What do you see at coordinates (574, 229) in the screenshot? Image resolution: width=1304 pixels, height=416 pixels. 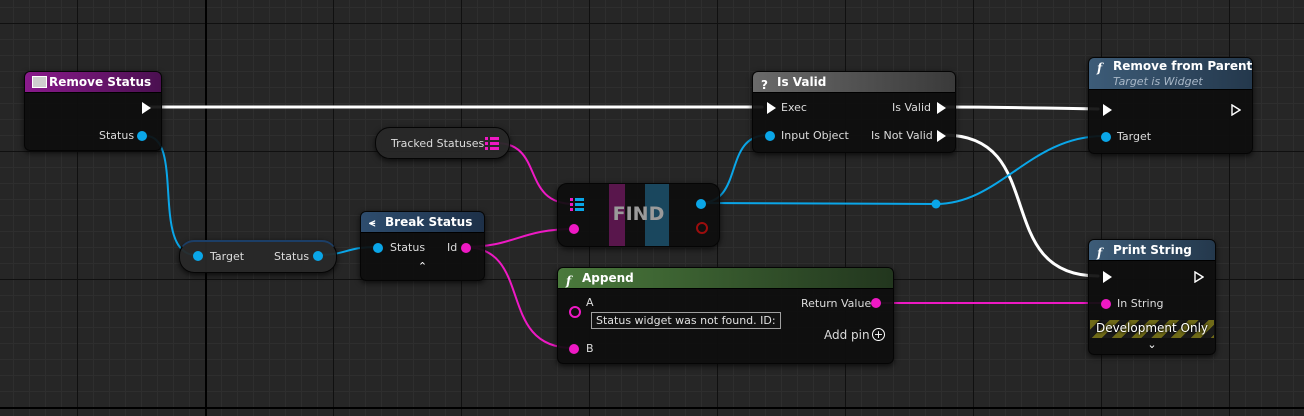 I see `find-key-in-pin` at bounding box center [574, 229].